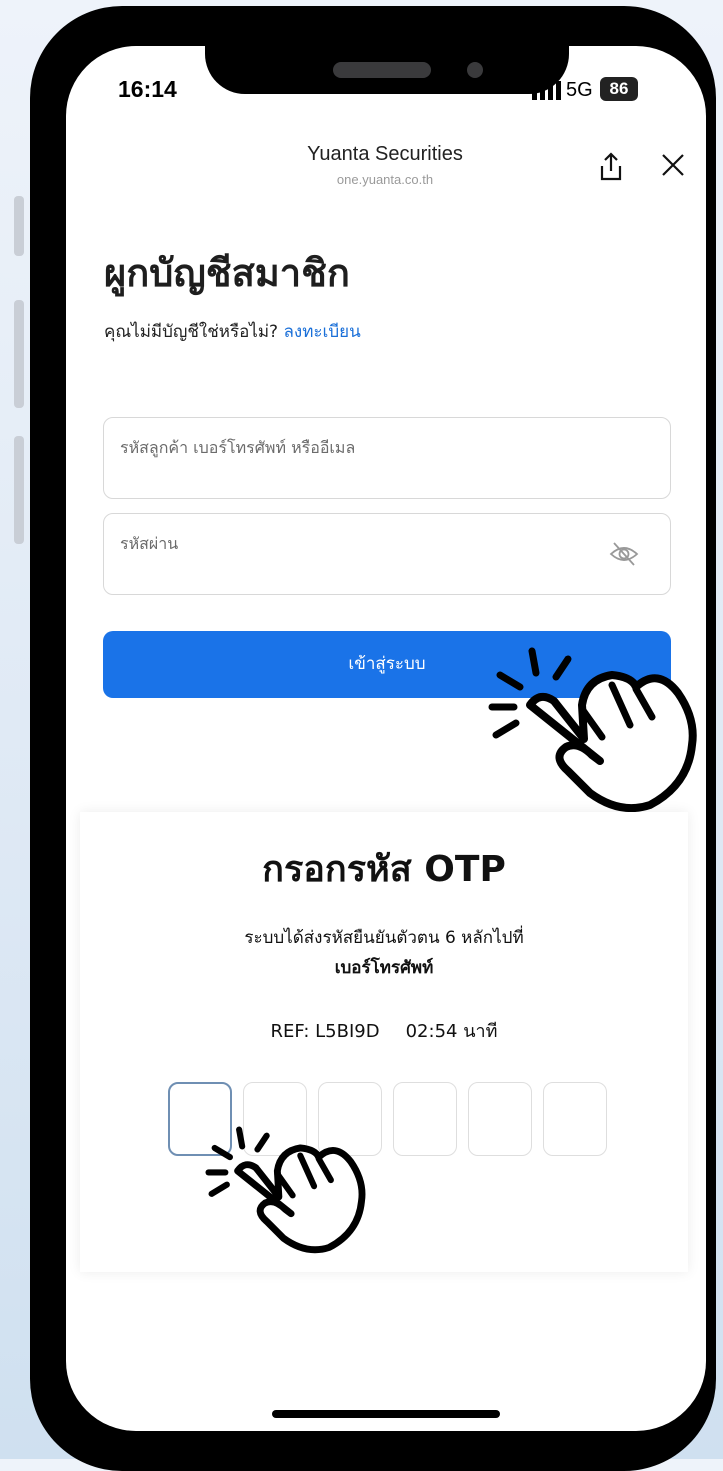  I want to click on front-camera, so click(475, 70).